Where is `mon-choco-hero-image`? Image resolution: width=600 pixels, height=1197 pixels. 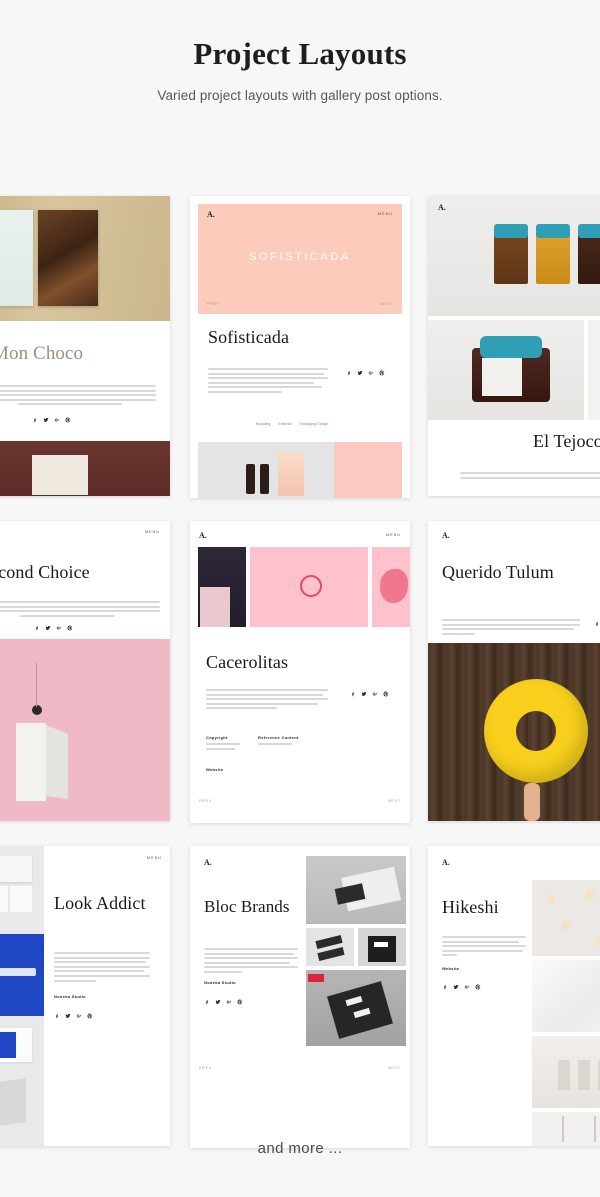
mon-choco-hero-image is located at coordinates (85, 258).